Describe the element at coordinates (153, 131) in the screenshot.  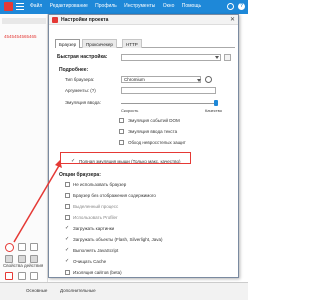
I see `label-text-input: Эмуляция ввода текста` at that location.